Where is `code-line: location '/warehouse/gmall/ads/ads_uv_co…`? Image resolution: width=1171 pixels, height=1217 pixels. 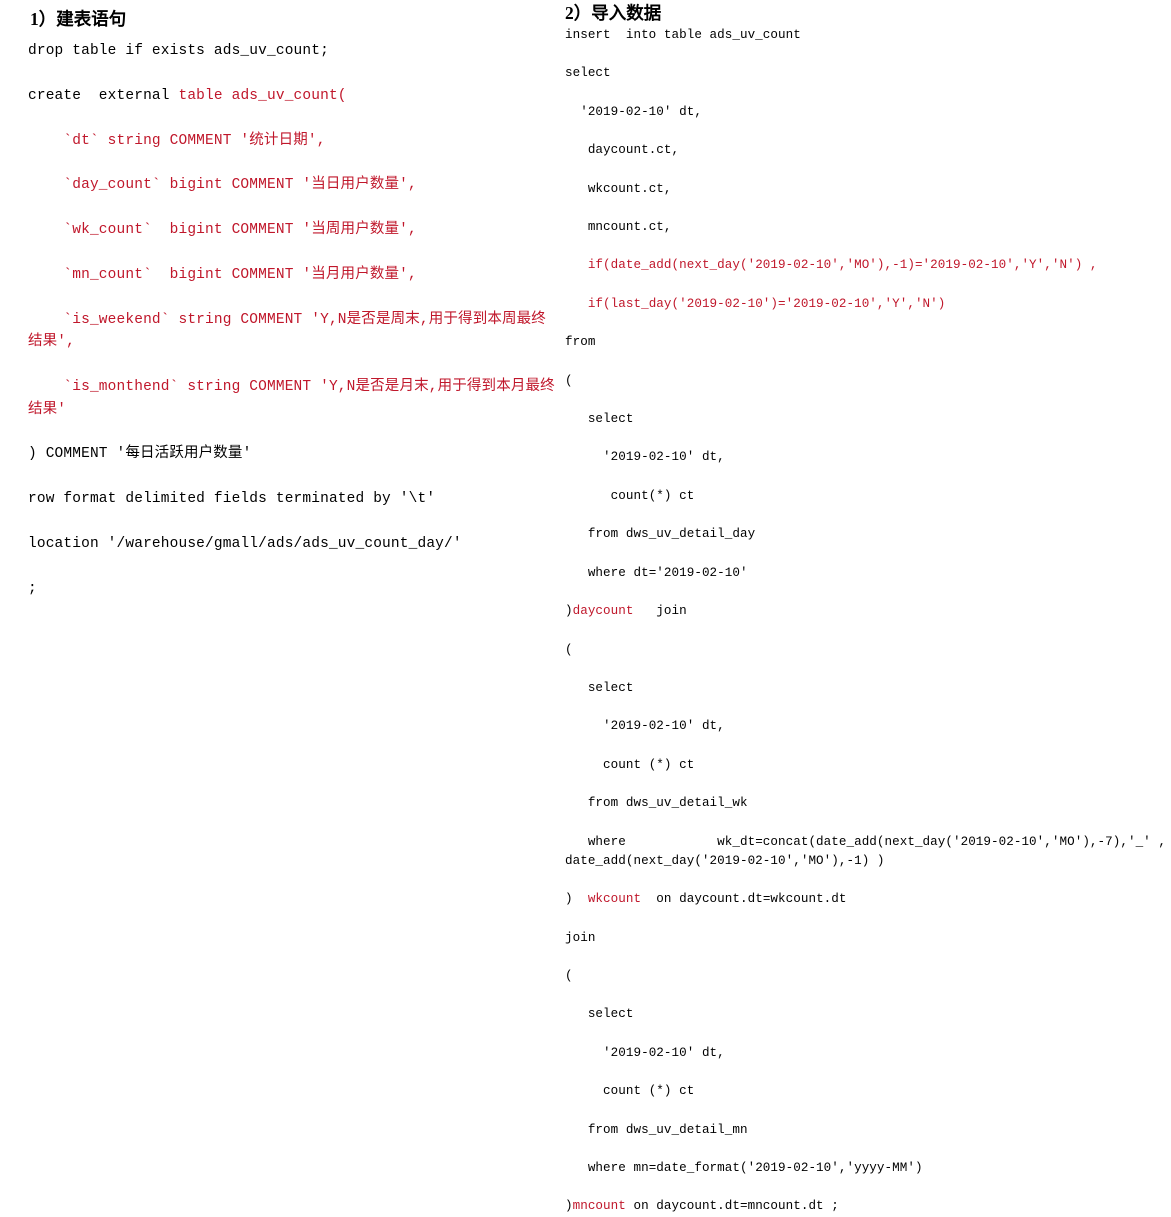
code-line: location '/warehouse/gmall/ads/ads_uv_co… is located at coordinates (291, 544).